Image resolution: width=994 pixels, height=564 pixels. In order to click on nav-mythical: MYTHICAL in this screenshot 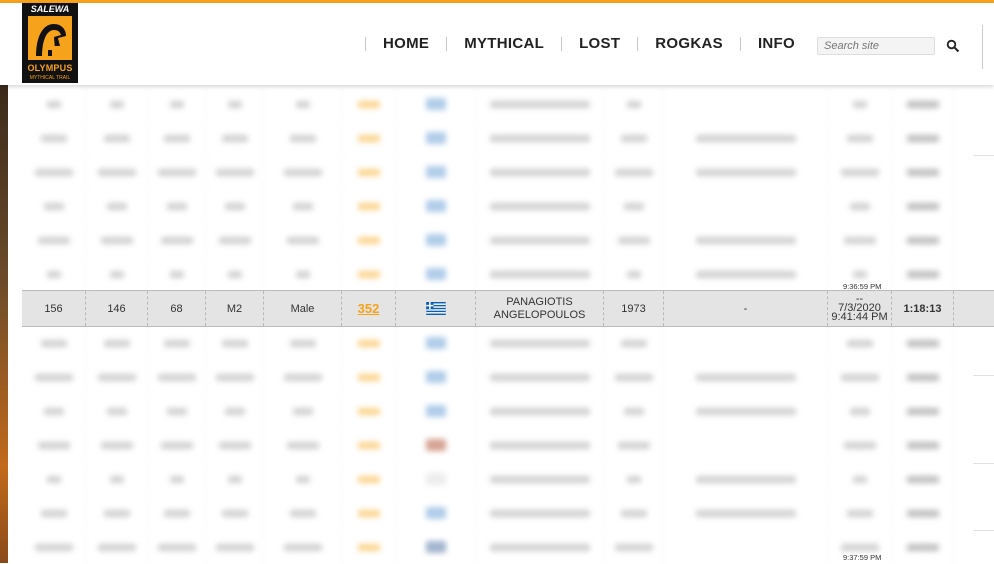, I will do `click(504, 43)`.